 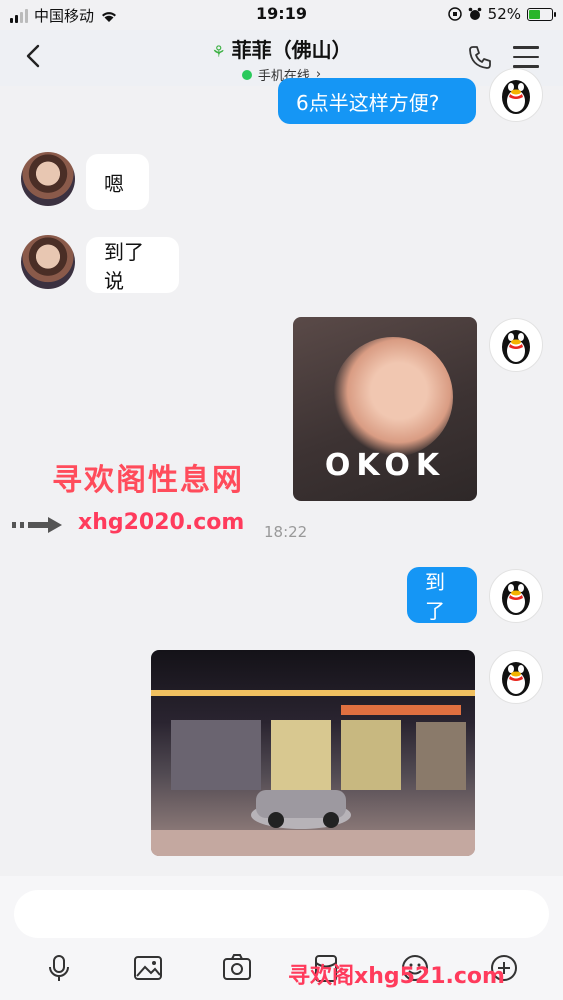 What do you see at coordinates (541, 14) in the screenshot?
I see `battery-icon` at bounding box center [541, 14].